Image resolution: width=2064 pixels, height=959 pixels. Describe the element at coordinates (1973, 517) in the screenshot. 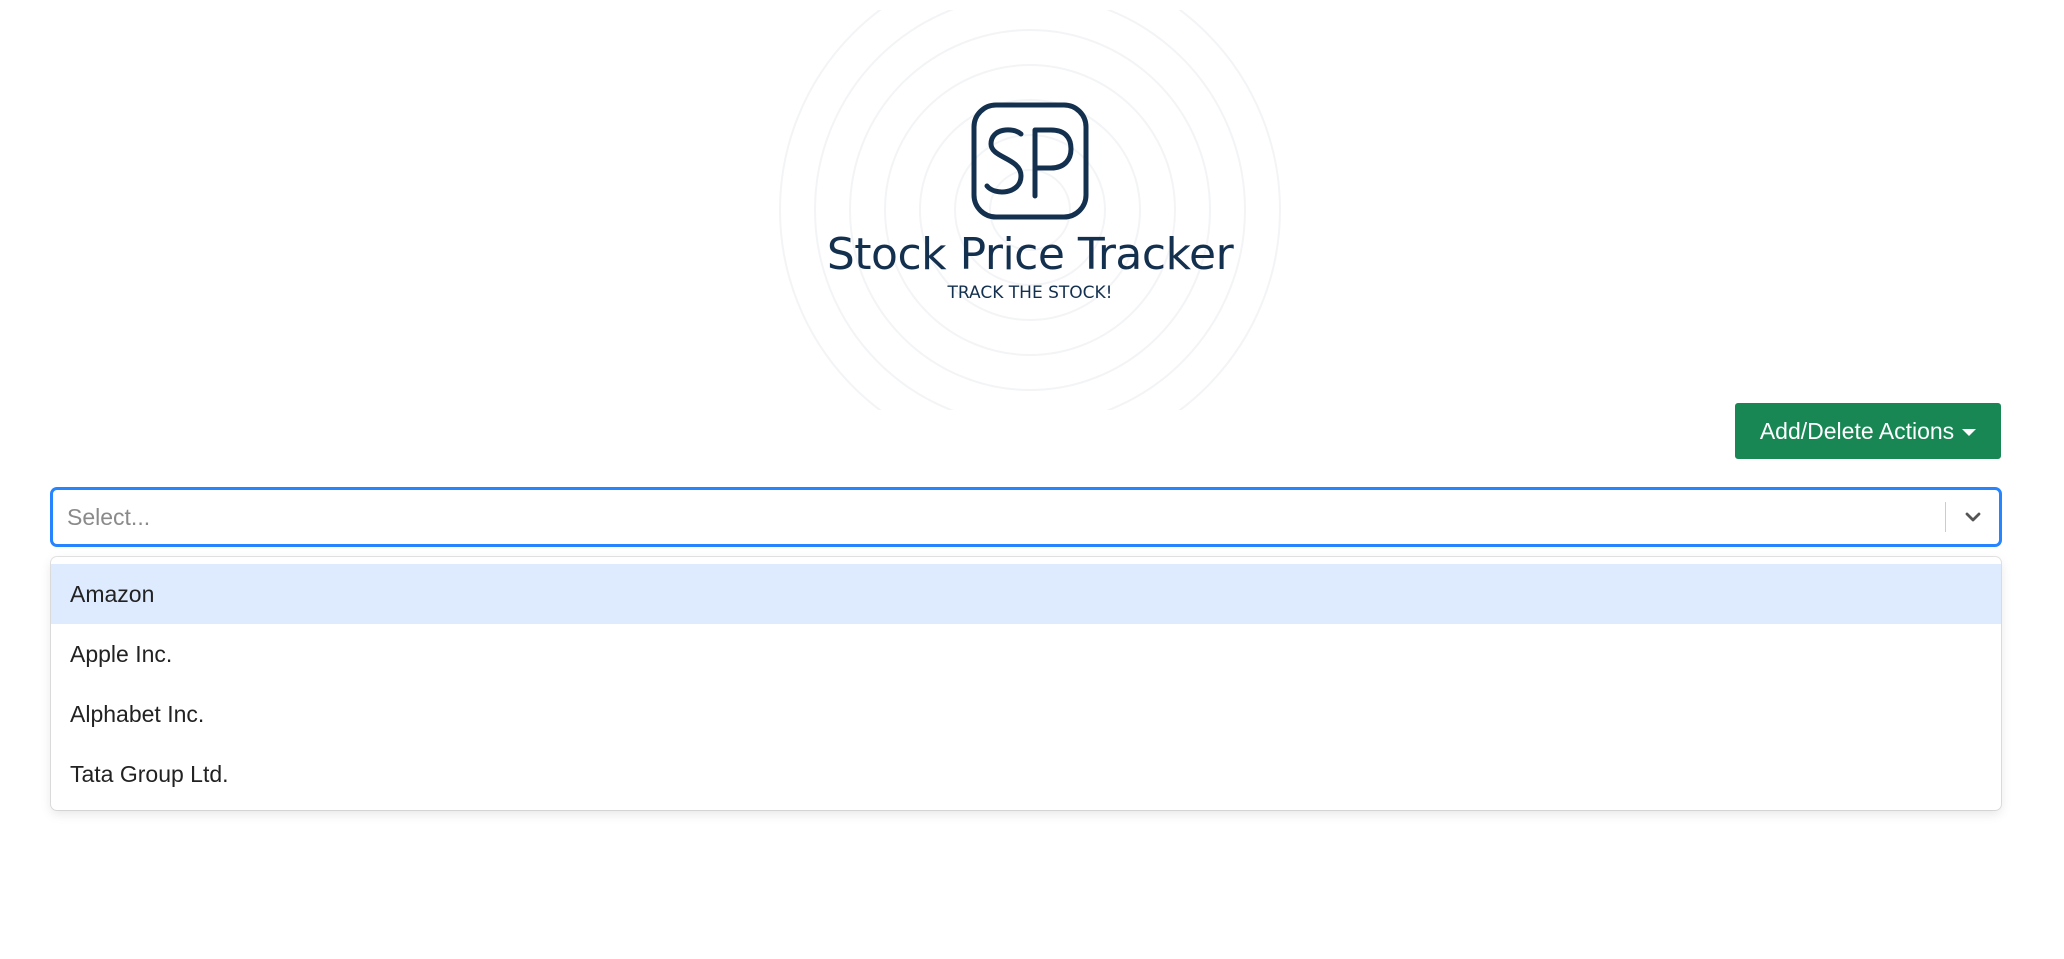

I see `chevron-down-icon` at that location.